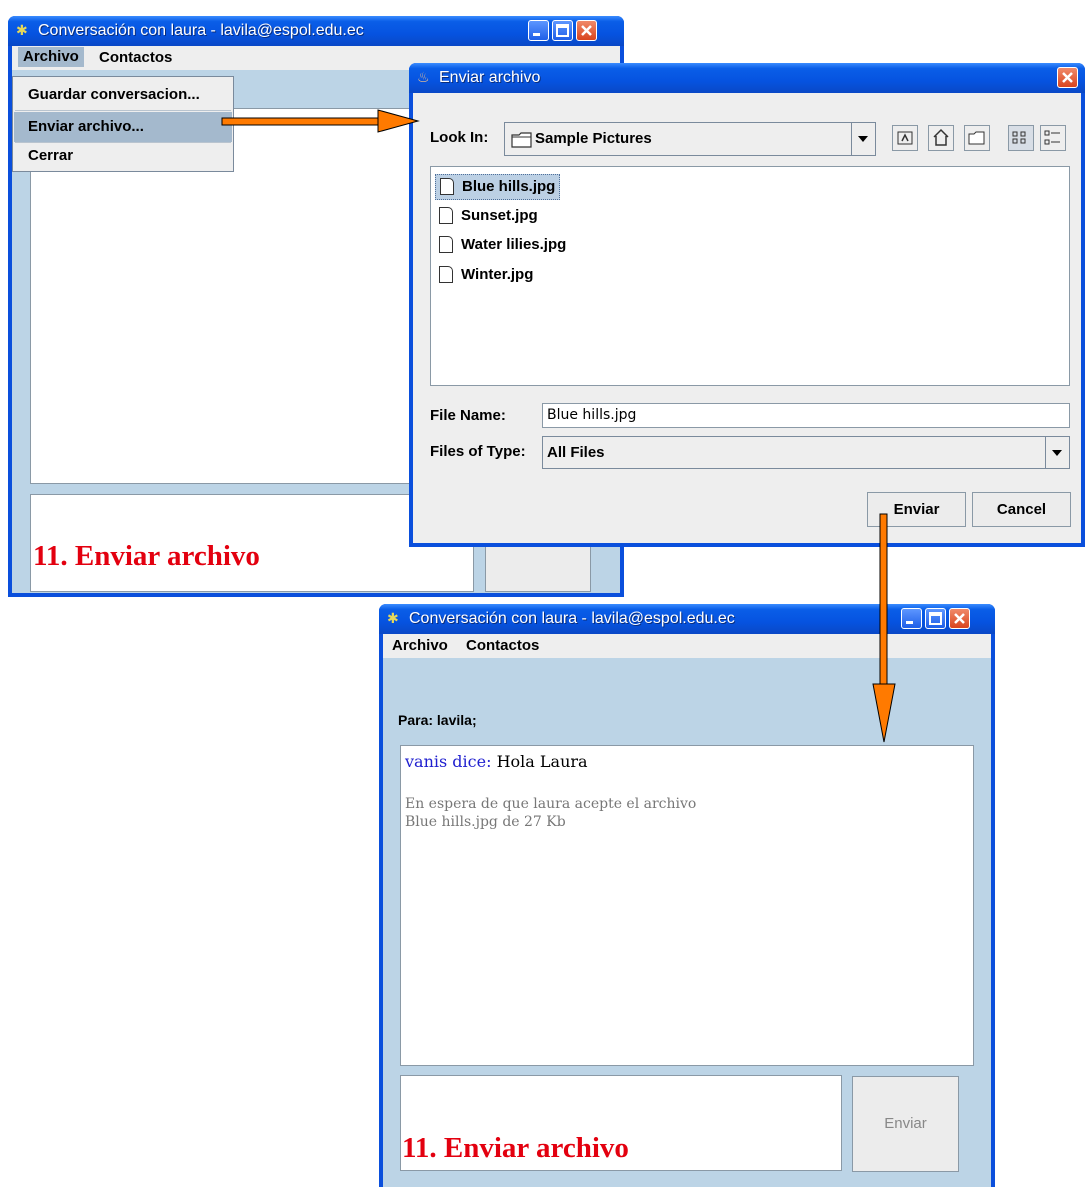 This screenshot has width=1085, height=1187. I want to click on up-folder-icon, so click(905, 138).